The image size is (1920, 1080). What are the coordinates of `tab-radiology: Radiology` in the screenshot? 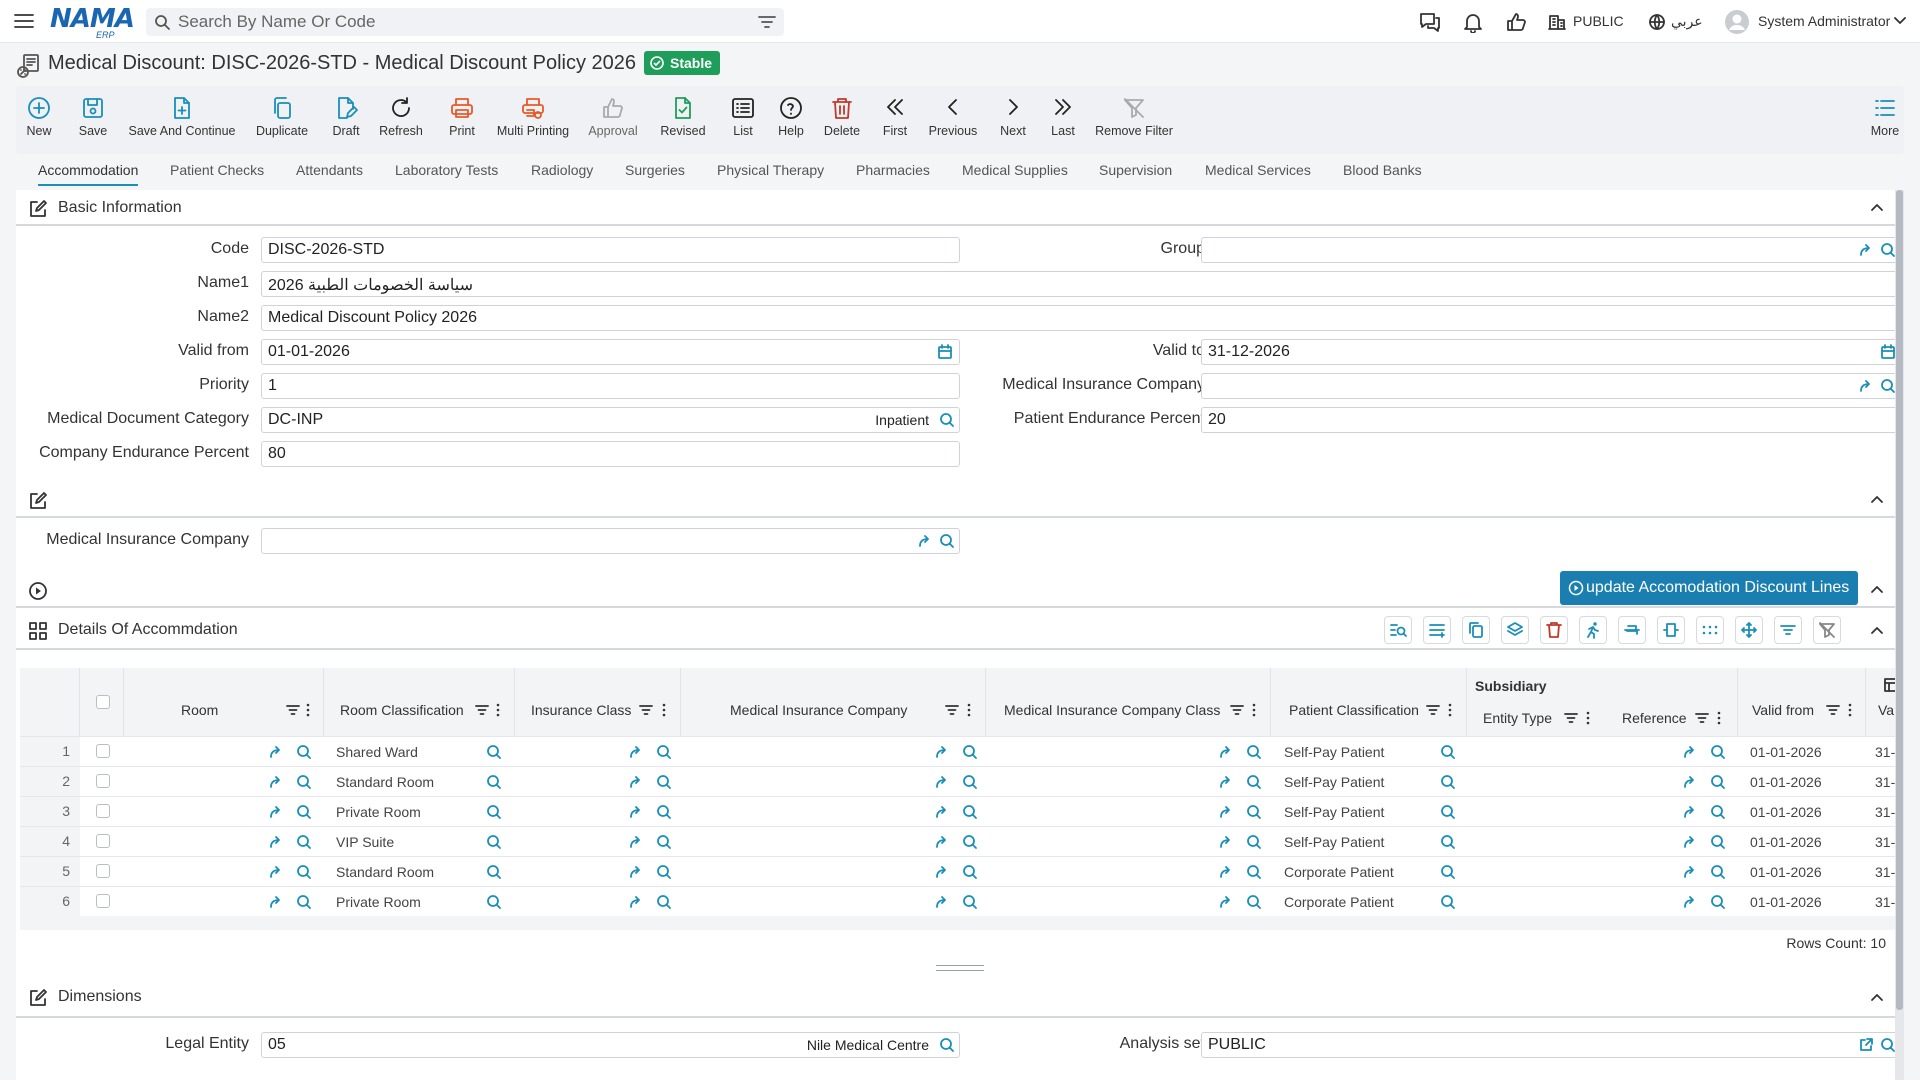 It's located at (562, 173).